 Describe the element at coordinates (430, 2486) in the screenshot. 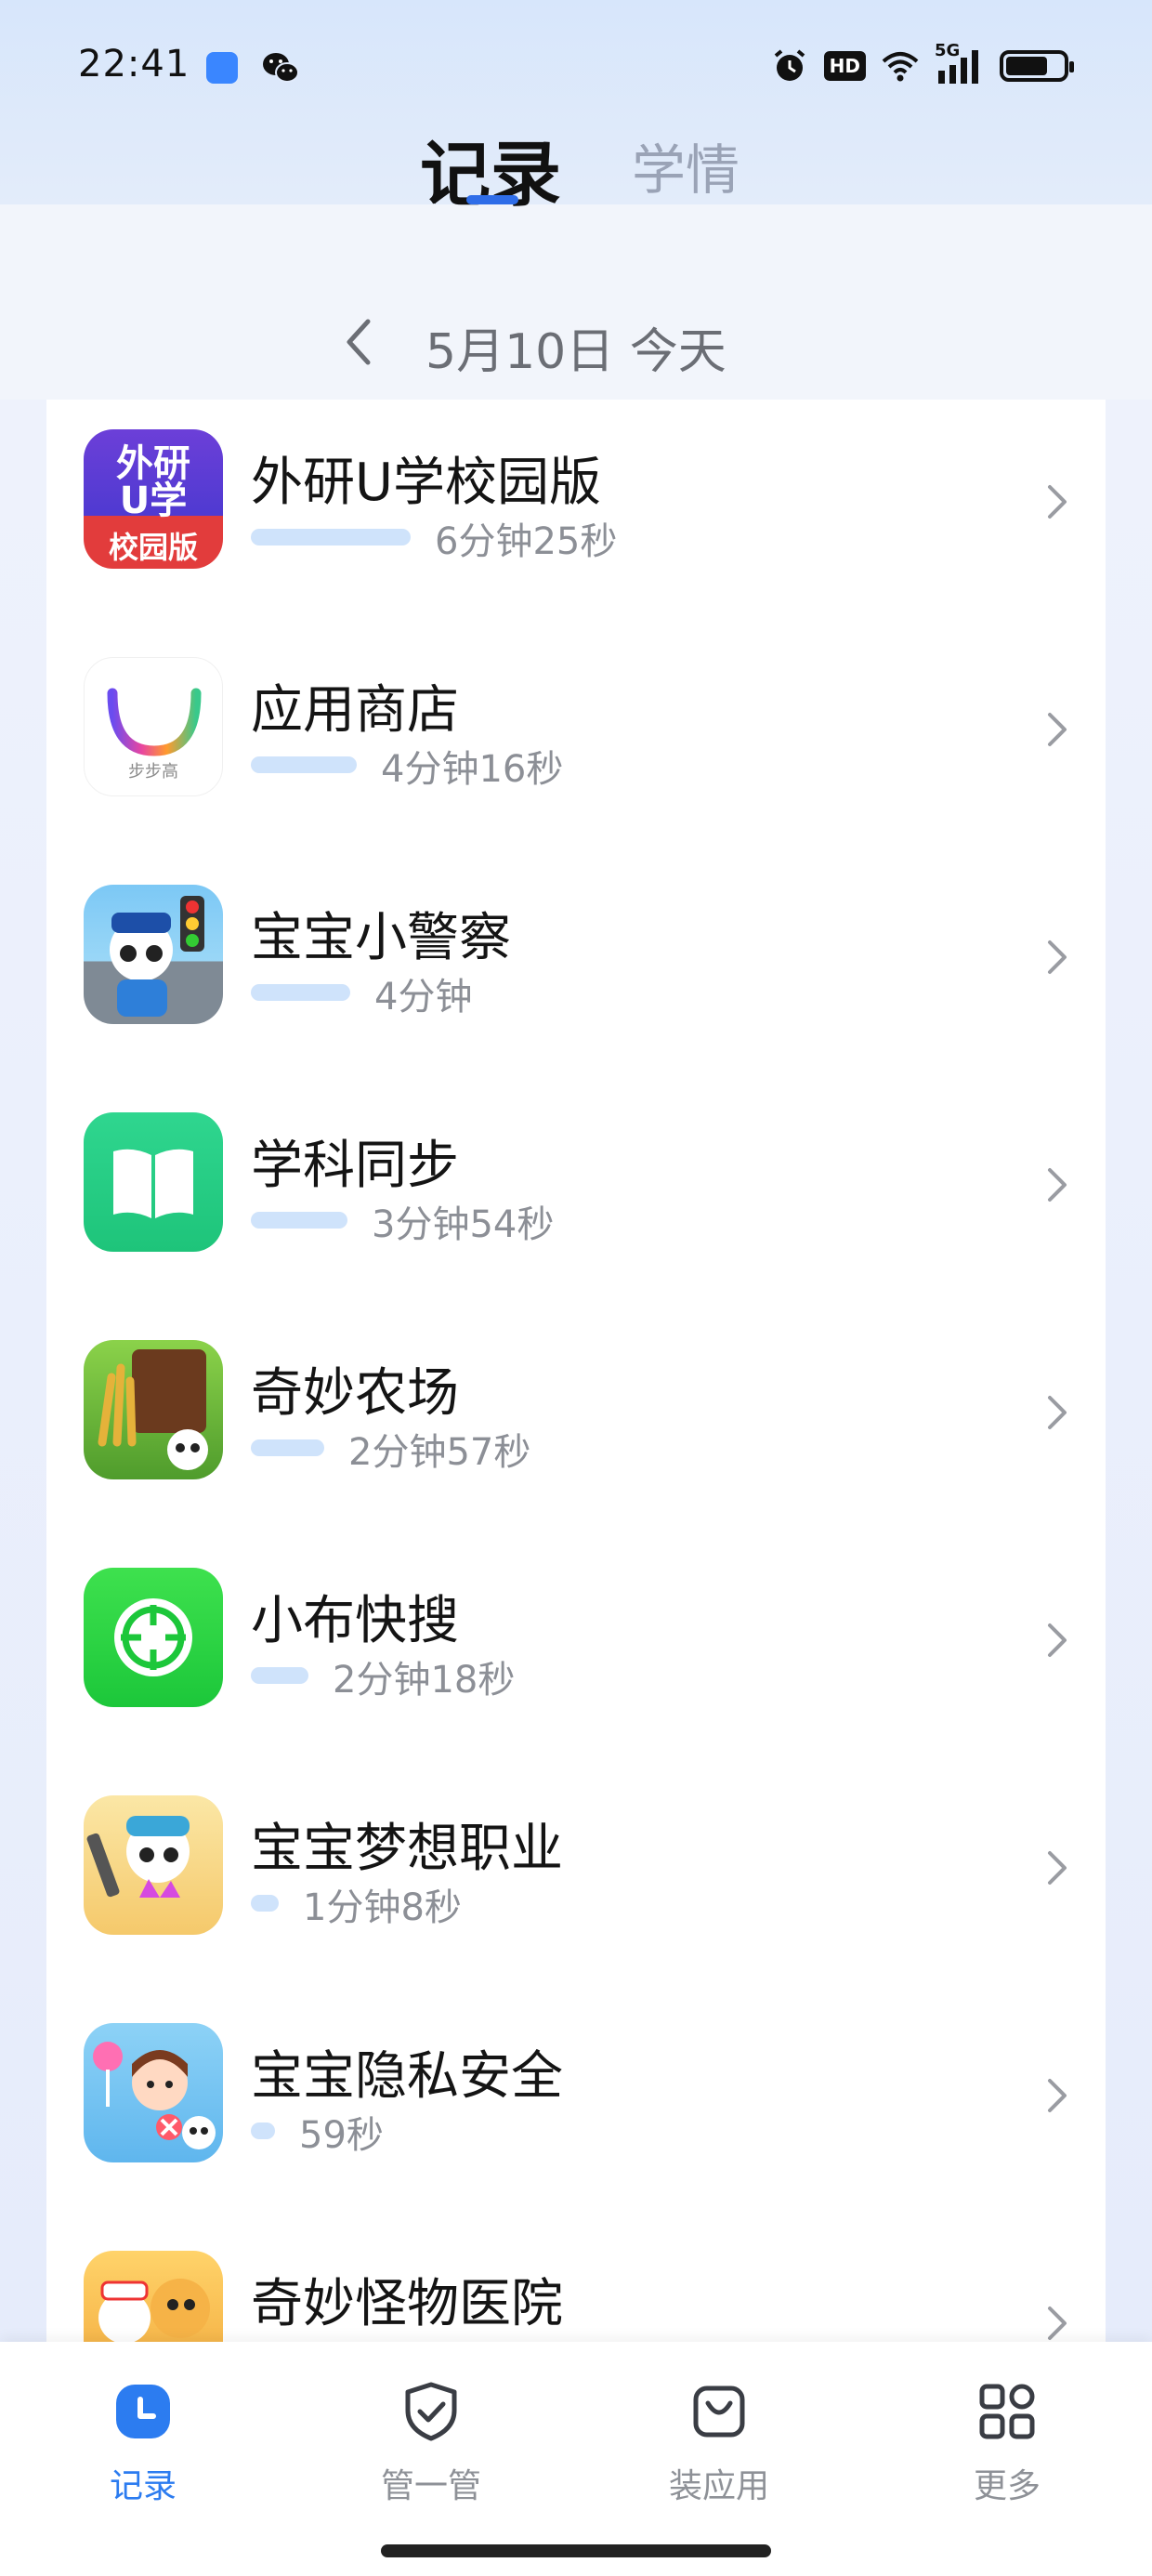

I see `nav-label: 管一管` at that location.